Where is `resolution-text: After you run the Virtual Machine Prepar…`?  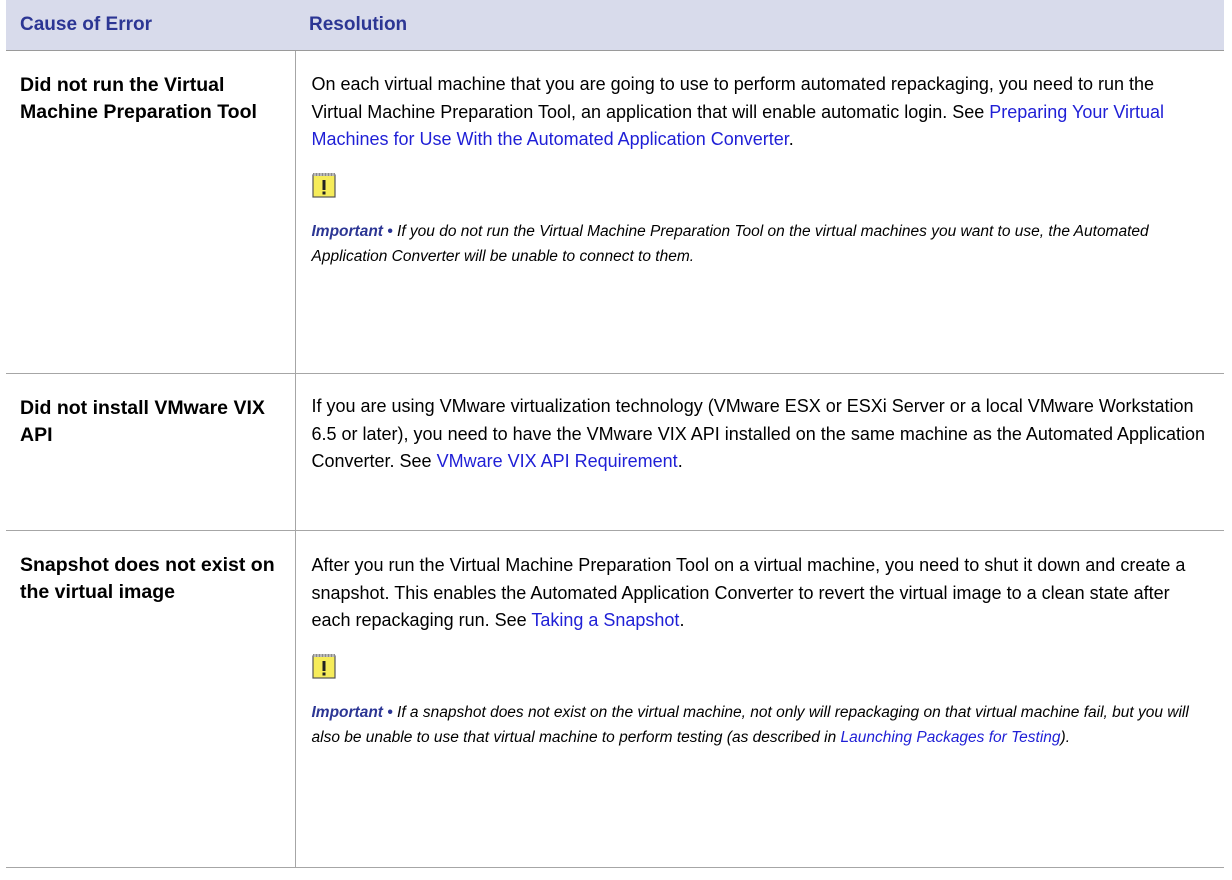 resolution-text: After you run the Virtual Machine Prepar… is located at coordinates (759, 593).